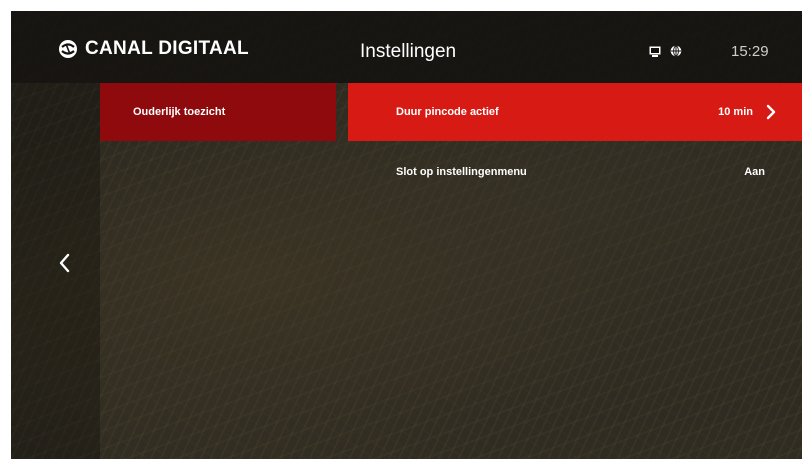 This screenshot has height=462, width=805. I want to click on menu-item-parental-control: Ouderlijk toezicht, so click(218, 112).